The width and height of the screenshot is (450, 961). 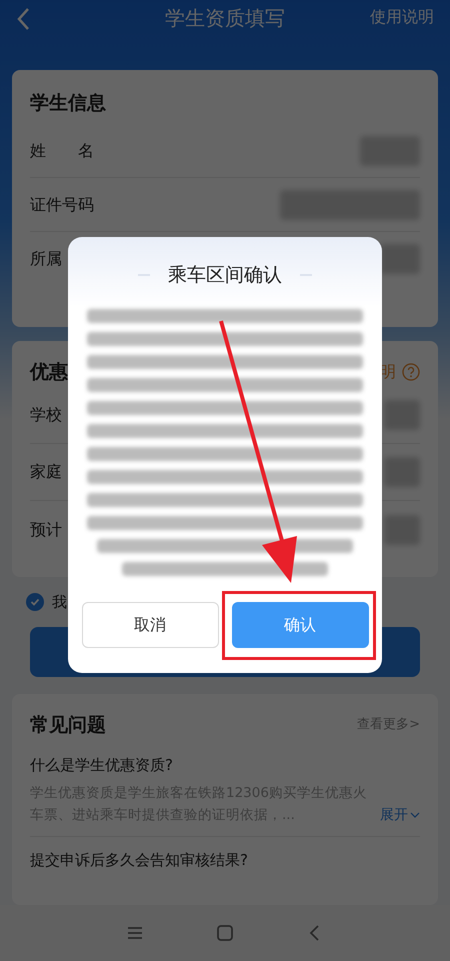 I want to click on section-title: 学生信息, so click(x=68, y=103).